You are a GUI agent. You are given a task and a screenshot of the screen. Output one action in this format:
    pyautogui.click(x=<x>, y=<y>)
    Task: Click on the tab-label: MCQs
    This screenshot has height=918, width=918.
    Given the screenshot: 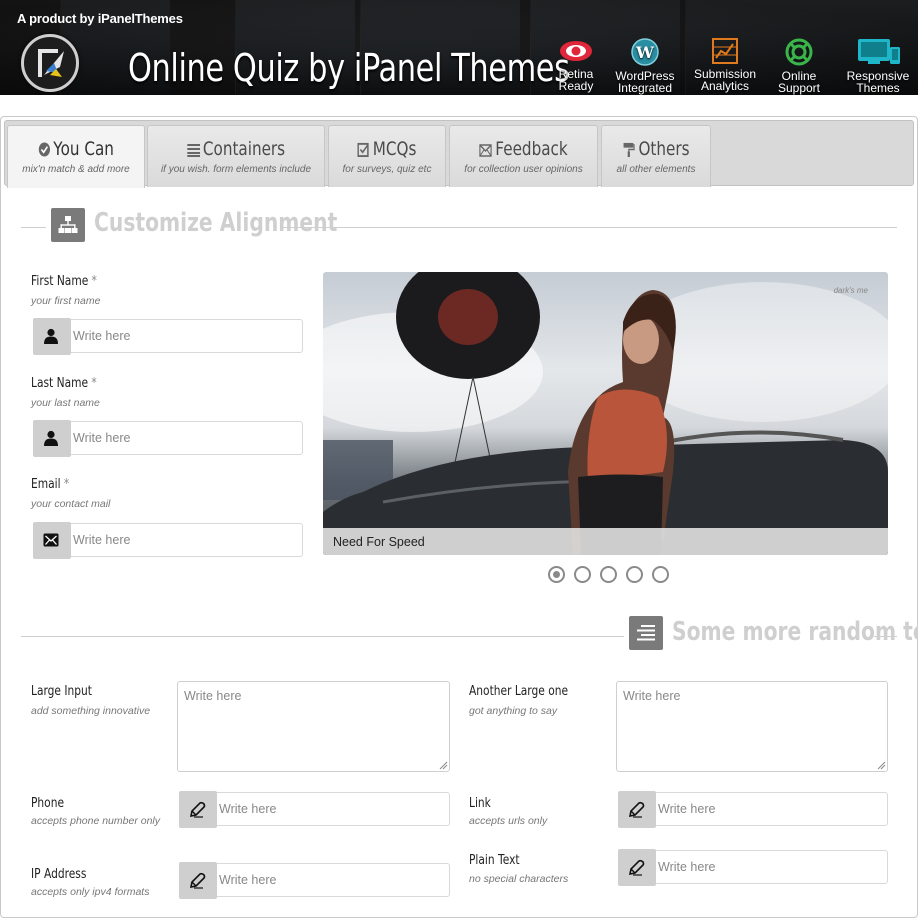 What is the action you would take?
    pyautogui.click(x=394, y=149)
    